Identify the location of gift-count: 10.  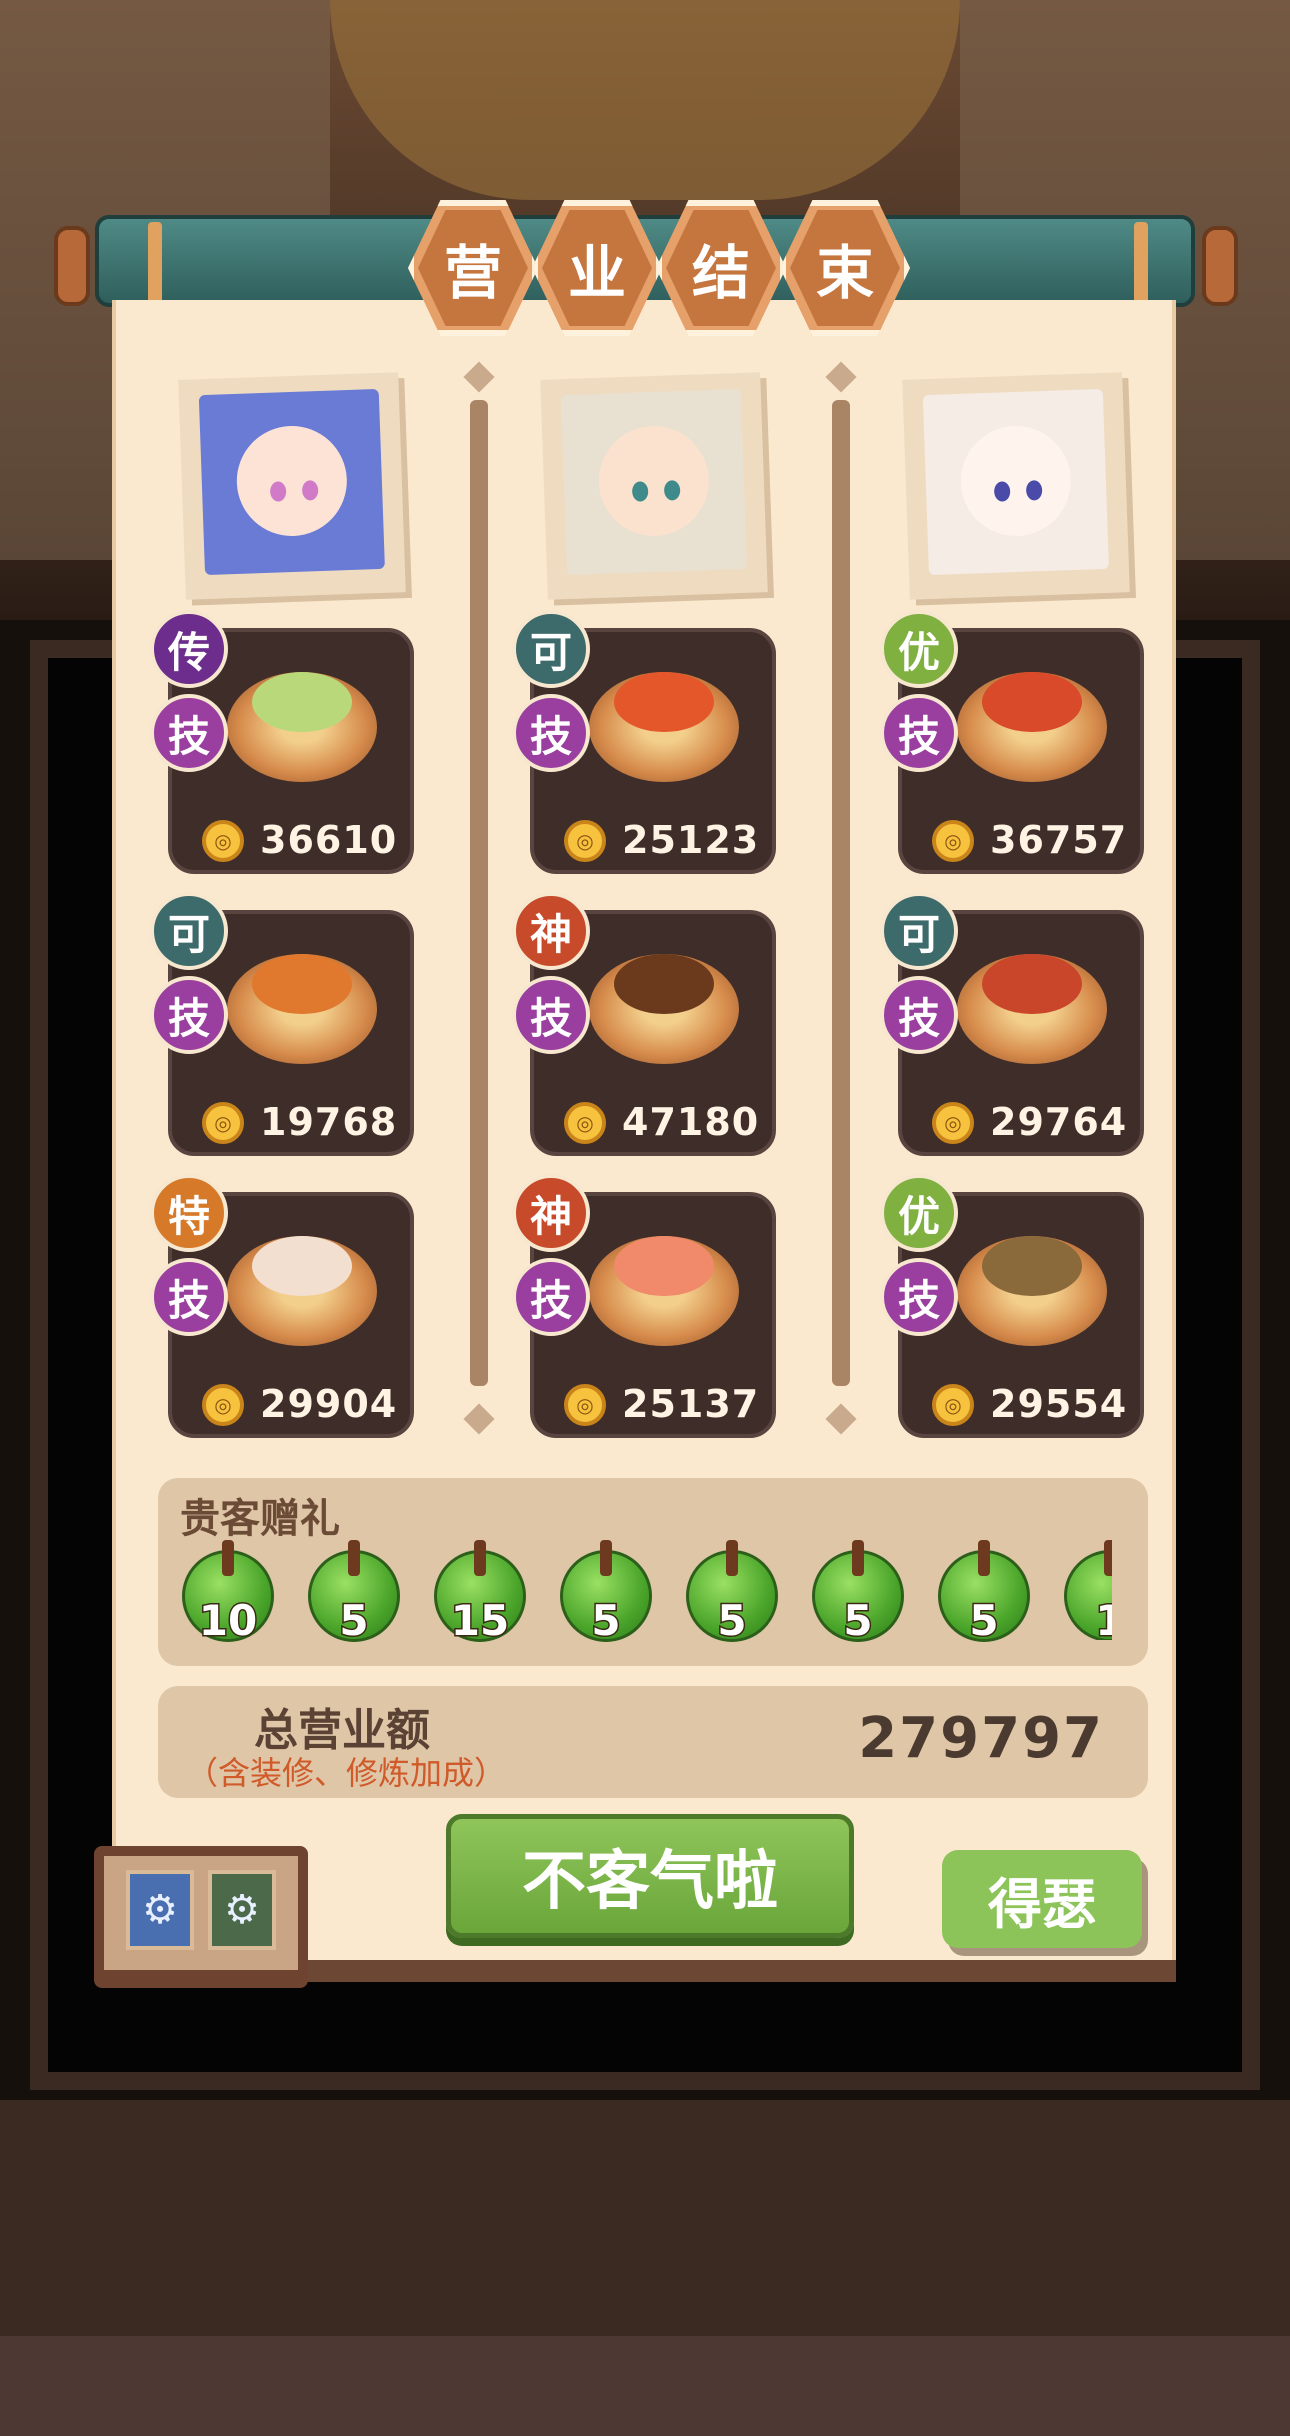
(227, 1621).